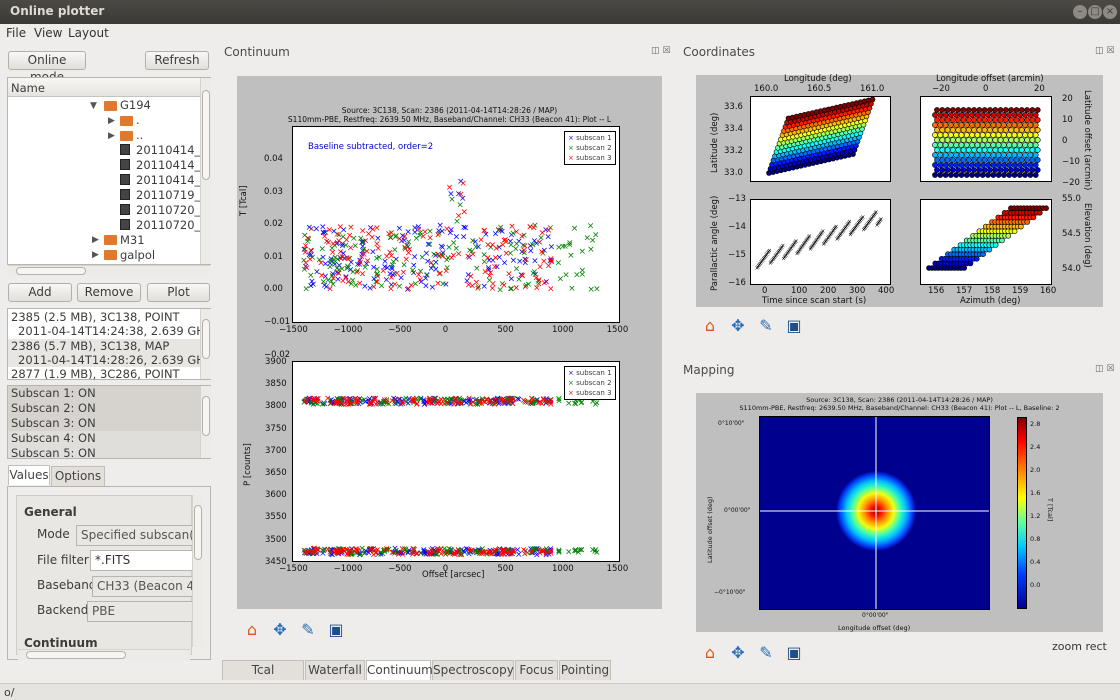 The height and width of the screenshot is (700, 1120). Describe the element at coordinates (140, 611) in the screenshot. I see `backend-select: PBE` at that location.